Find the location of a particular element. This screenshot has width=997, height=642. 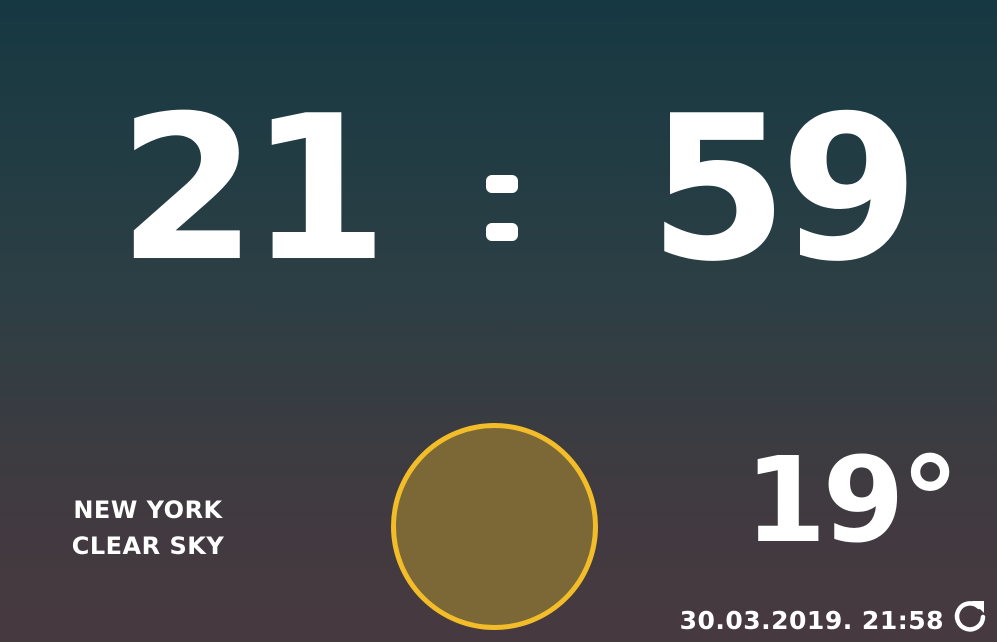

clock-separator is located at coordinates (502, 210).